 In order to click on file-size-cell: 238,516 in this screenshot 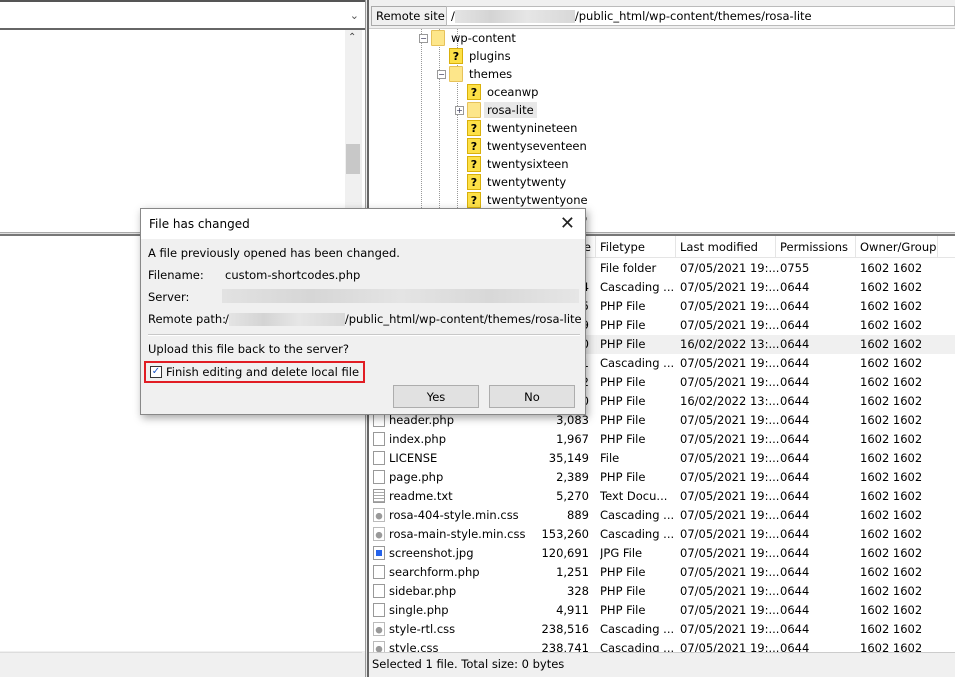, I will do `click(565, 629)`.